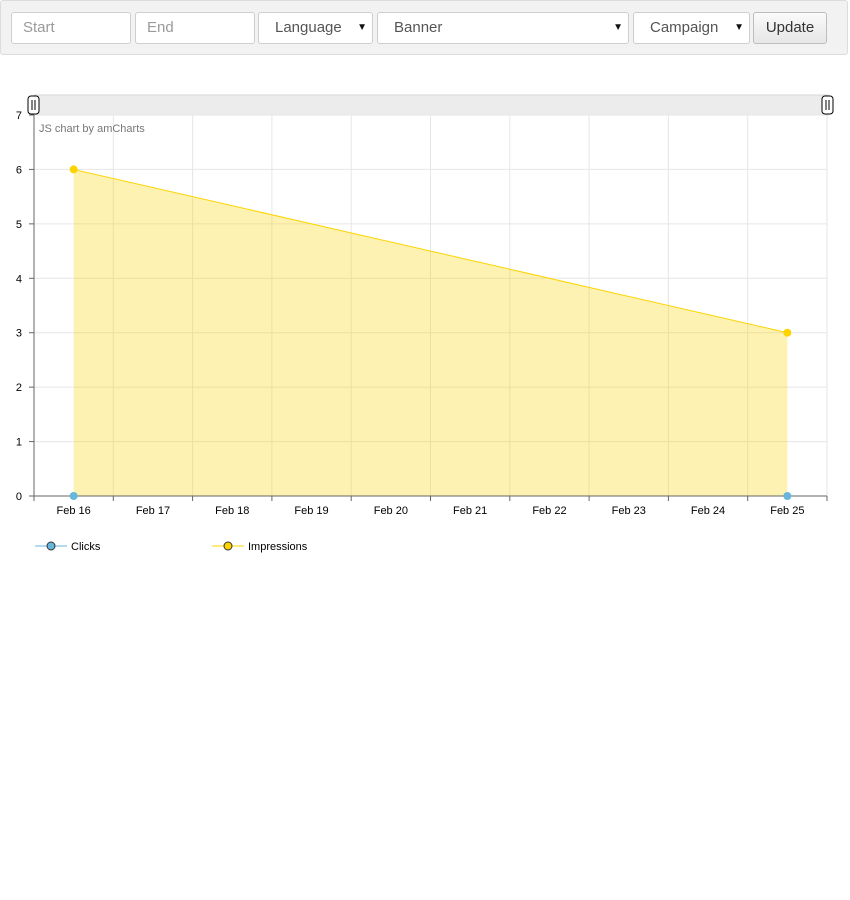 The image size is (850, 900). I want to click on x-tick-label: Feb 24, so click(708, 511).